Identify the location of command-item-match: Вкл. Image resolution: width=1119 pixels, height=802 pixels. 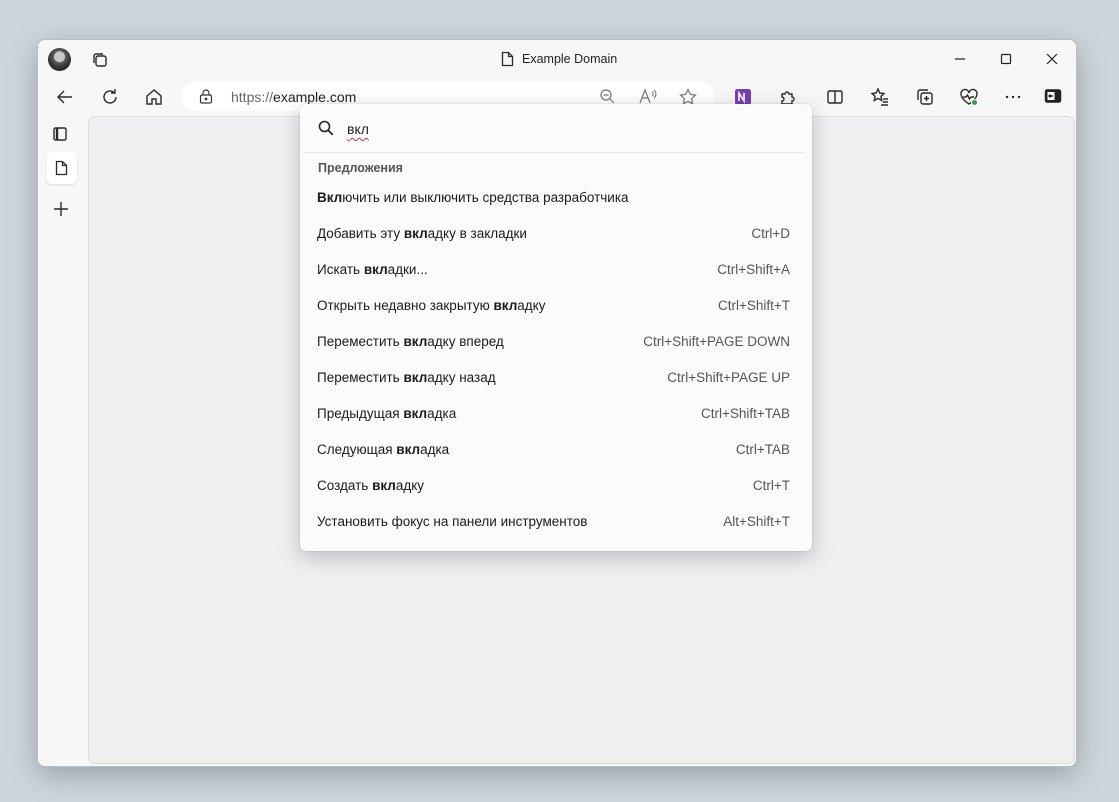
(330, 197).